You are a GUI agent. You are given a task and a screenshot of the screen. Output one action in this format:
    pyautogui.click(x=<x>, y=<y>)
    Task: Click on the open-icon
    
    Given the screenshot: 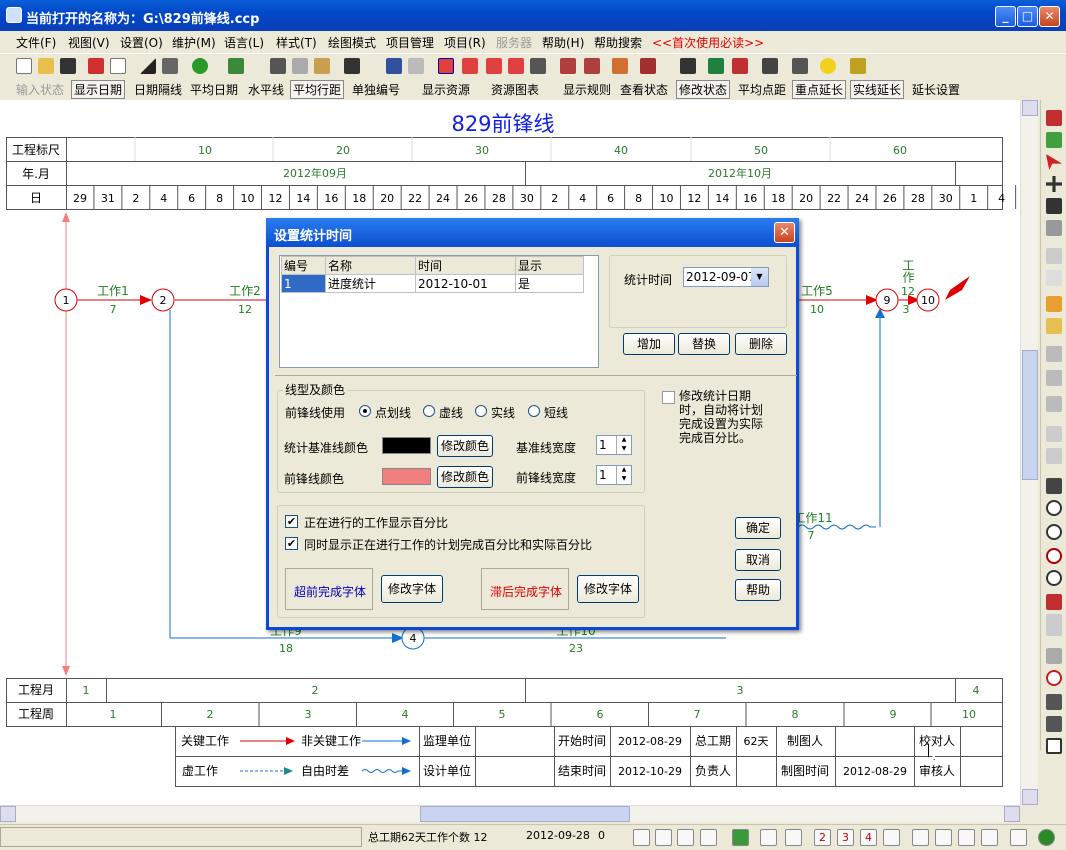 What is the action you would take?
    pyautogui.click(x=46, y=66)
    